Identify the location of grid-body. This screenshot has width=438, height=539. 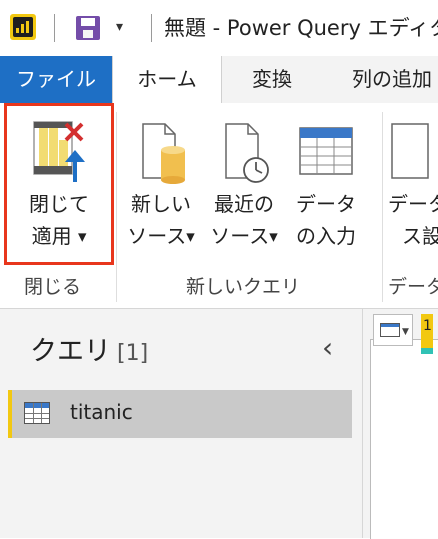
(404, 439).